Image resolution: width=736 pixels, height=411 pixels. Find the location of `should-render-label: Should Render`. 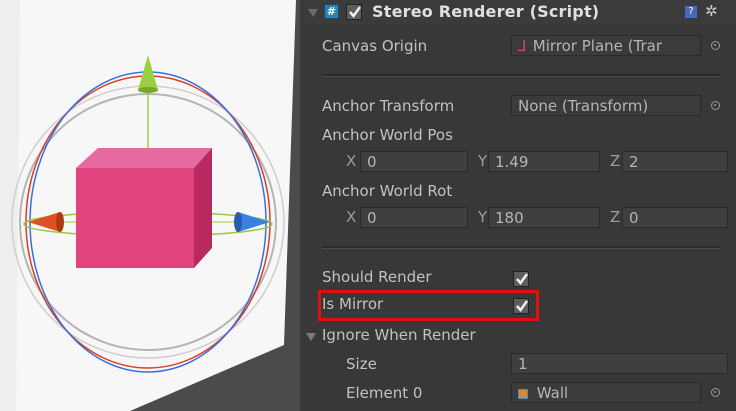

should-render-label: Should Render is located at coordinates (377, 277).